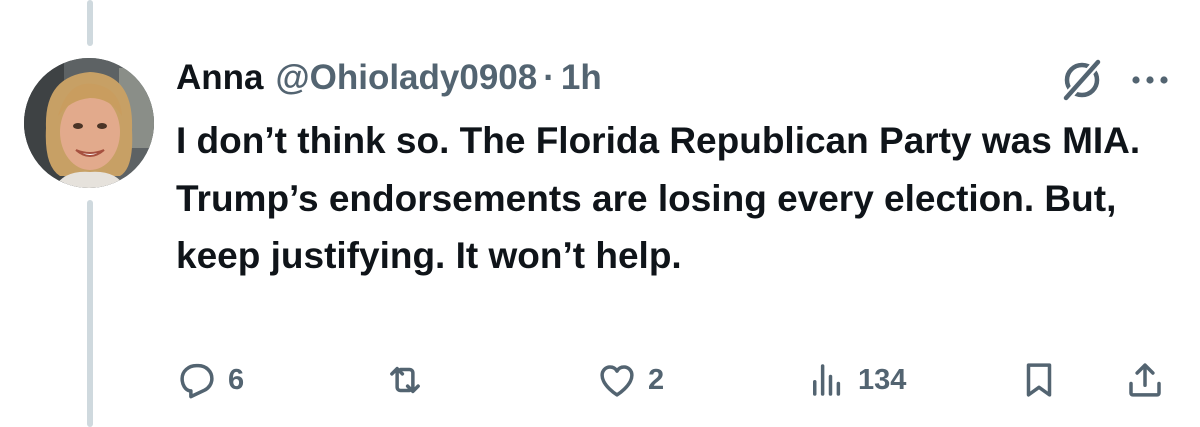 Image resolution: width=1200 pixels, height=427 pixels. I want to click on views-button: 134, so click(856, 380).